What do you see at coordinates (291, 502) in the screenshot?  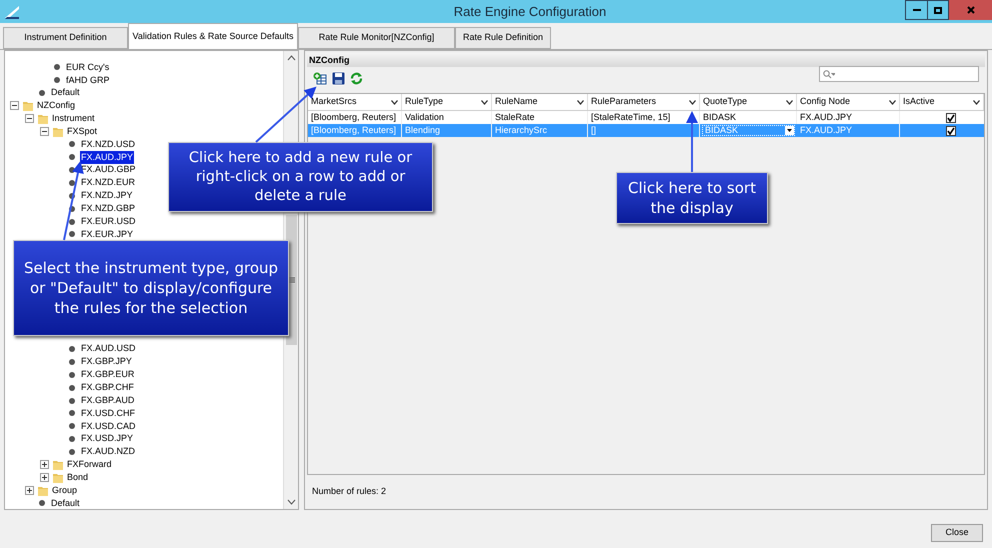 I see `scroll-down-icon` at bounding box center [291, 502].